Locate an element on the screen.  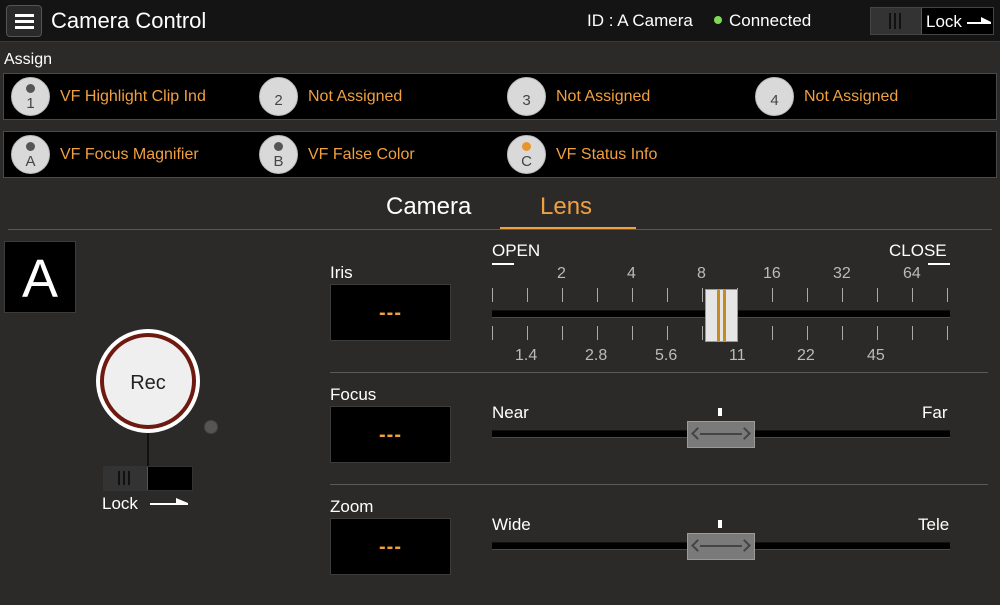
zoom-slider-knob is located at coordinates (721, 546).